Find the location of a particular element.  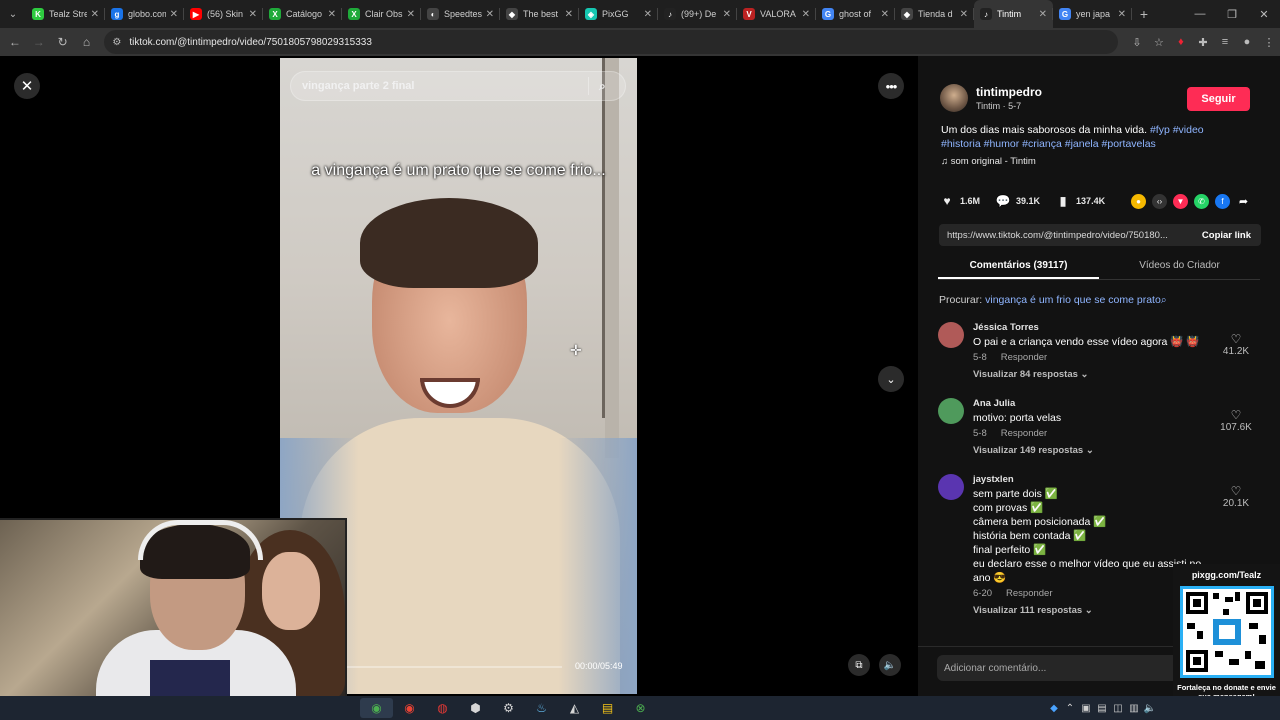

save-stat: ▮ 137.4K is located at coordinates (1080, 201).